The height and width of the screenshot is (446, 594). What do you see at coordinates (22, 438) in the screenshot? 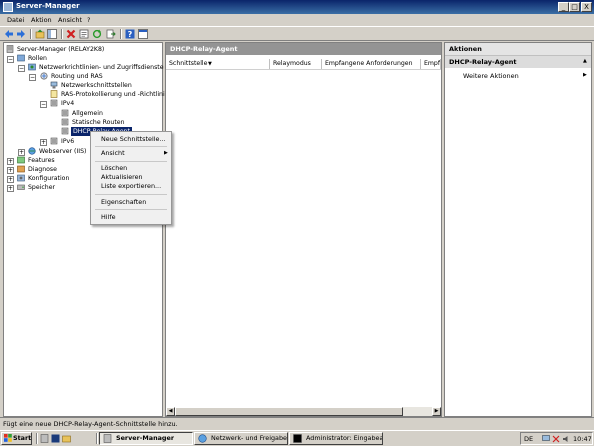
I see `start-label: Start` at bounding box center [22, 438].